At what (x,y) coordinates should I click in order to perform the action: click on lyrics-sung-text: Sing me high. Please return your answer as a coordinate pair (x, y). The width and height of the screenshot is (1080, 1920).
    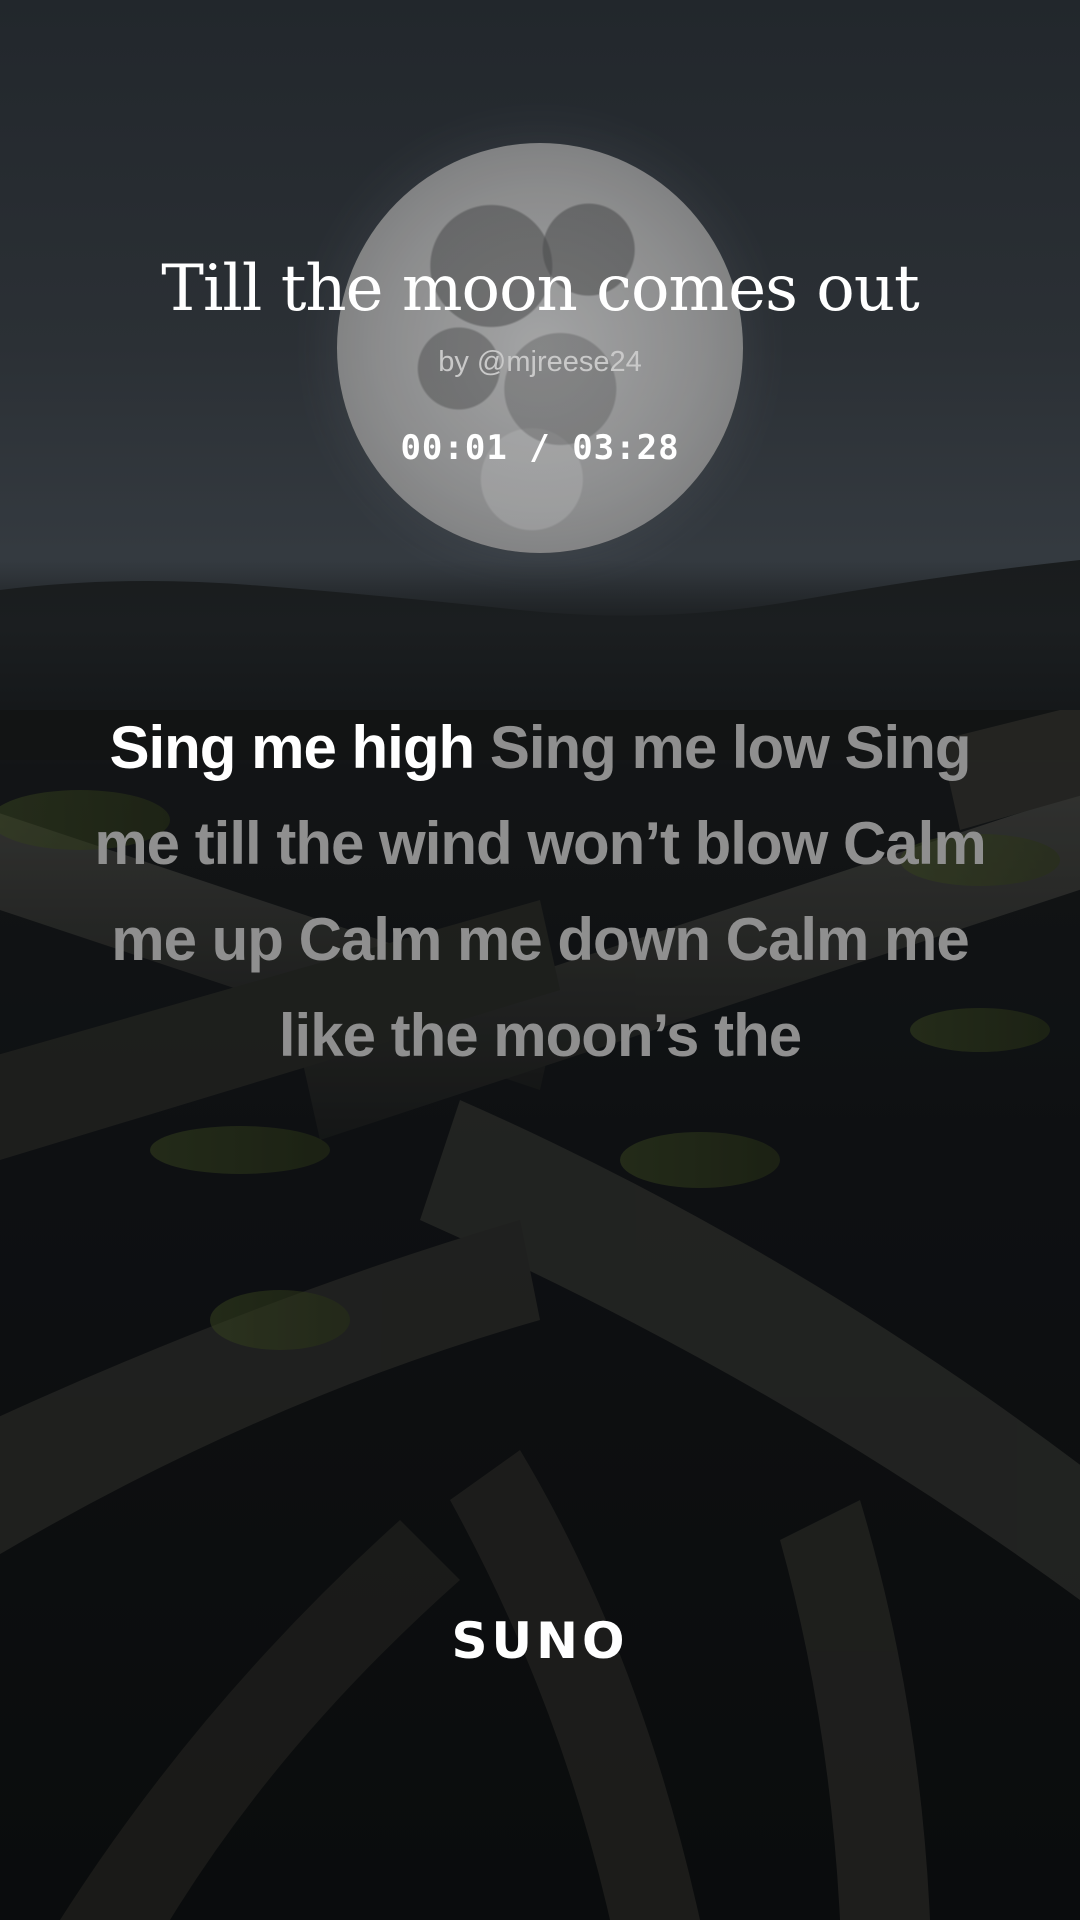
    Looking at the image, I should click on (292, 747).